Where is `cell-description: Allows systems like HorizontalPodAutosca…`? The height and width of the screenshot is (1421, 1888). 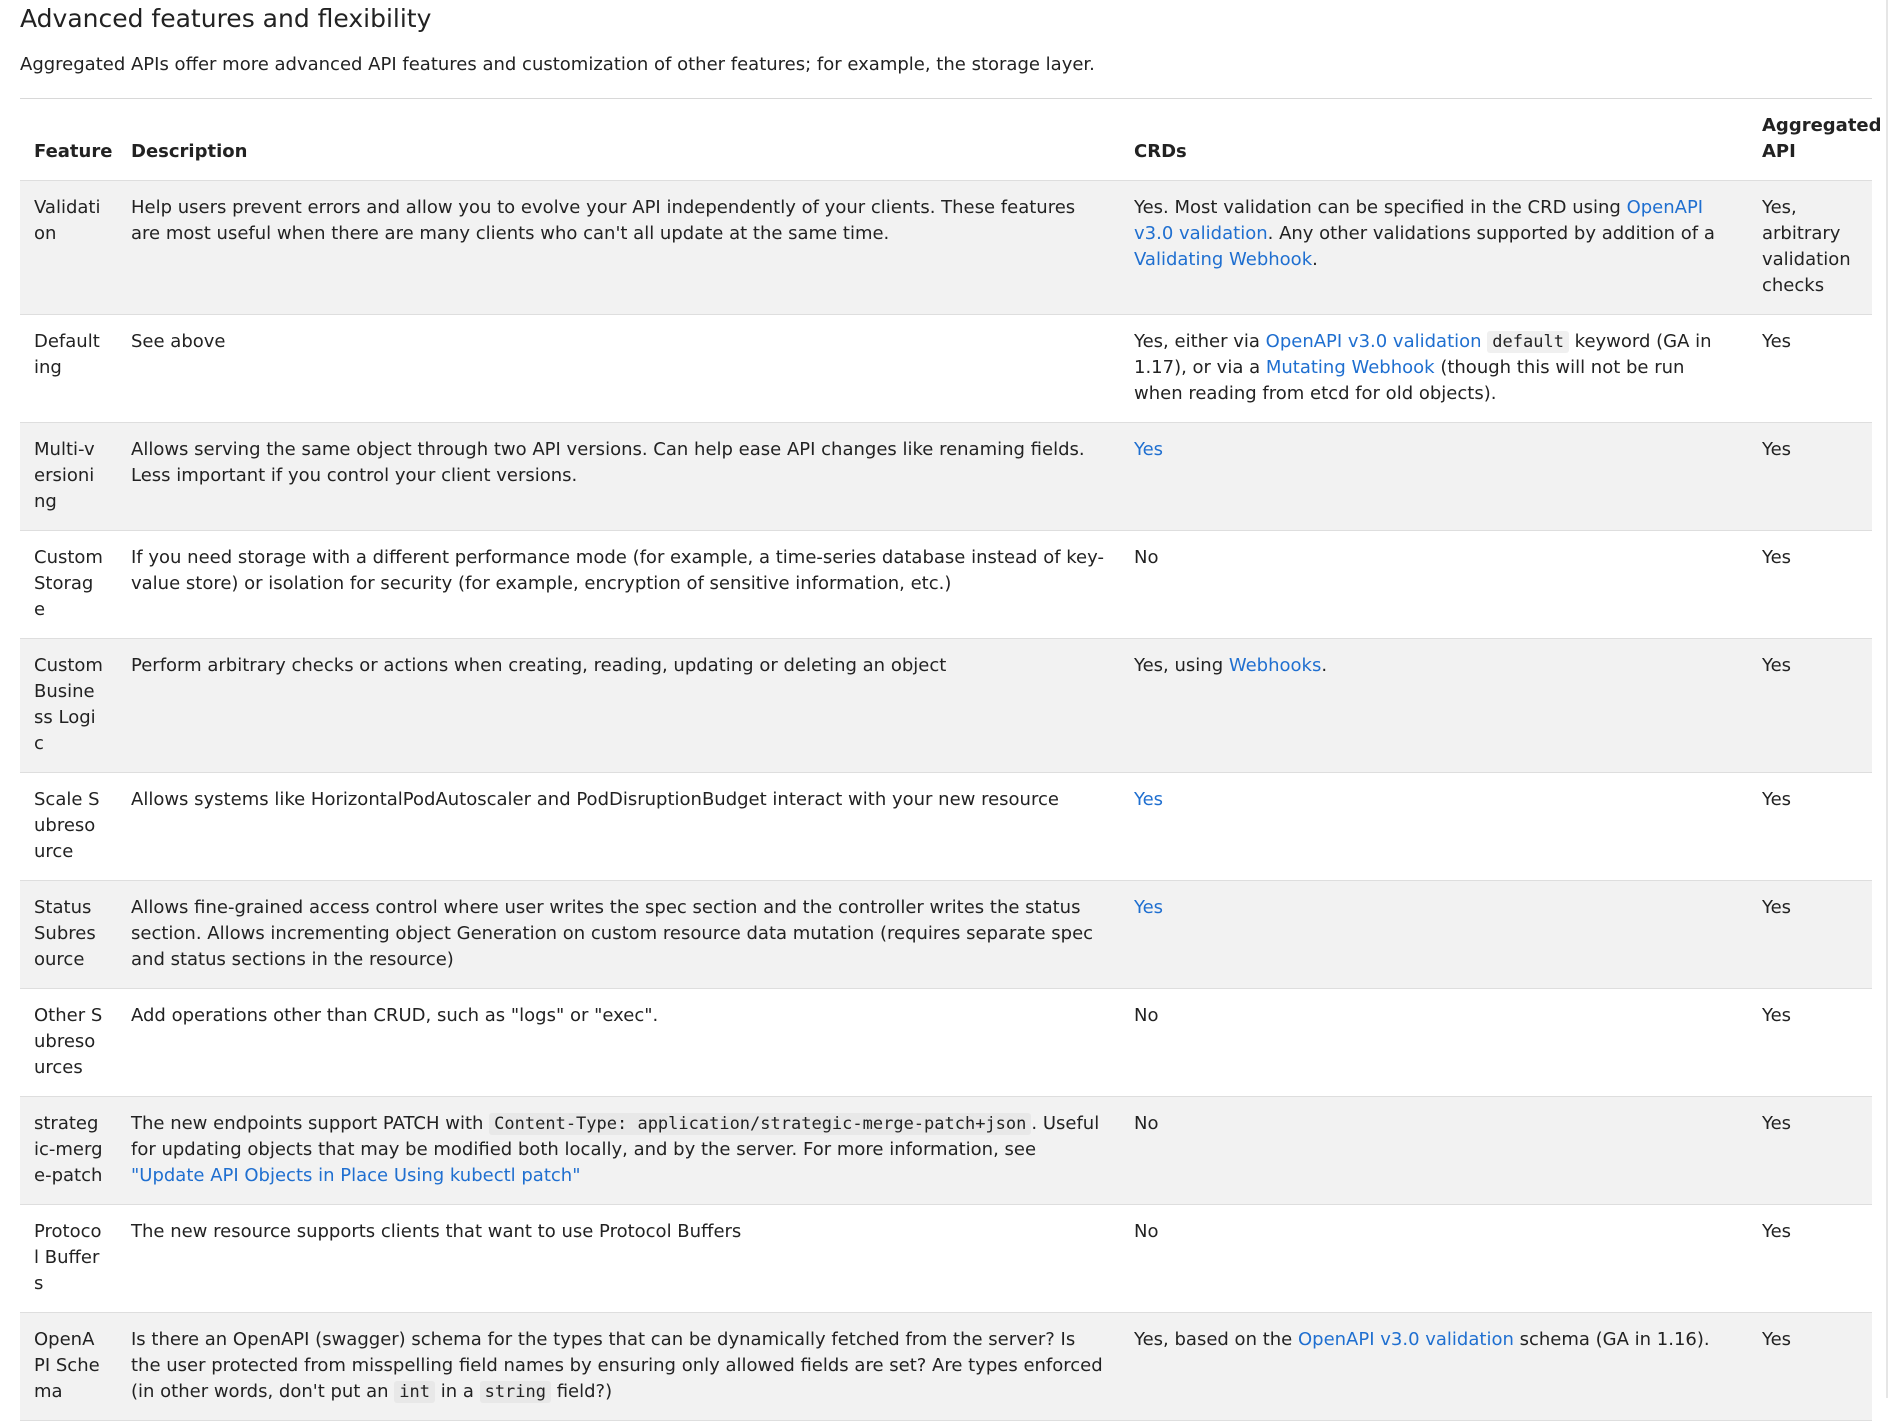
cell-description: Allows systems like HorizontalPodAutosca… is located at coordinates (618, 826).